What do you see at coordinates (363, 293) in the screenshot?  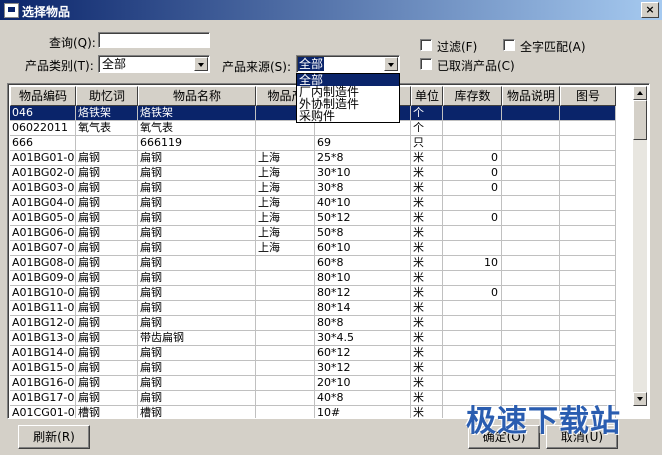 I see `table-cell: 80*12` at bounding box center [363, 293].